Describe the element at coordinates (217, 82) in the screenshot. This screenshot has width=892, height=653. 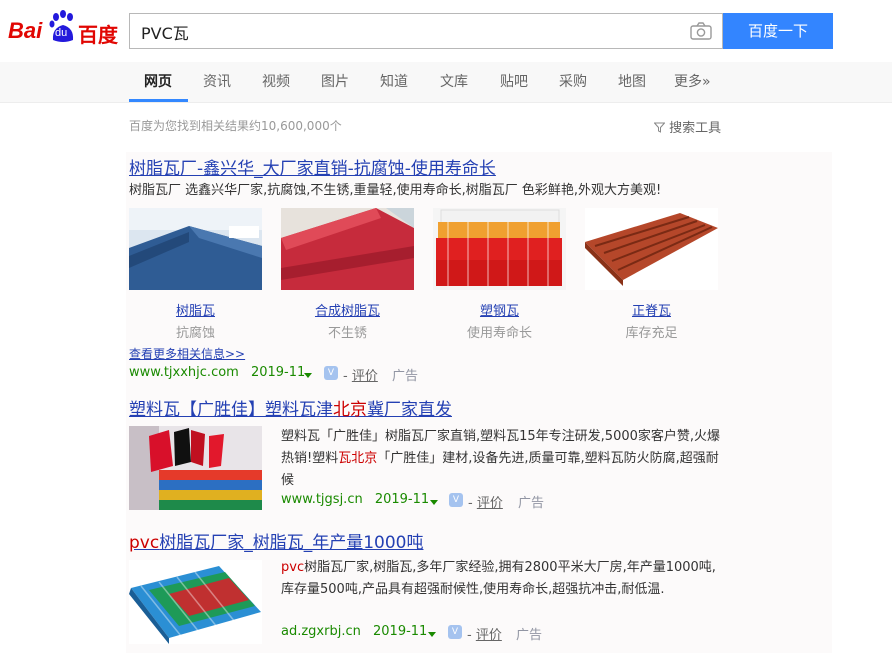
I see `tab-news: 资讯` at that location.